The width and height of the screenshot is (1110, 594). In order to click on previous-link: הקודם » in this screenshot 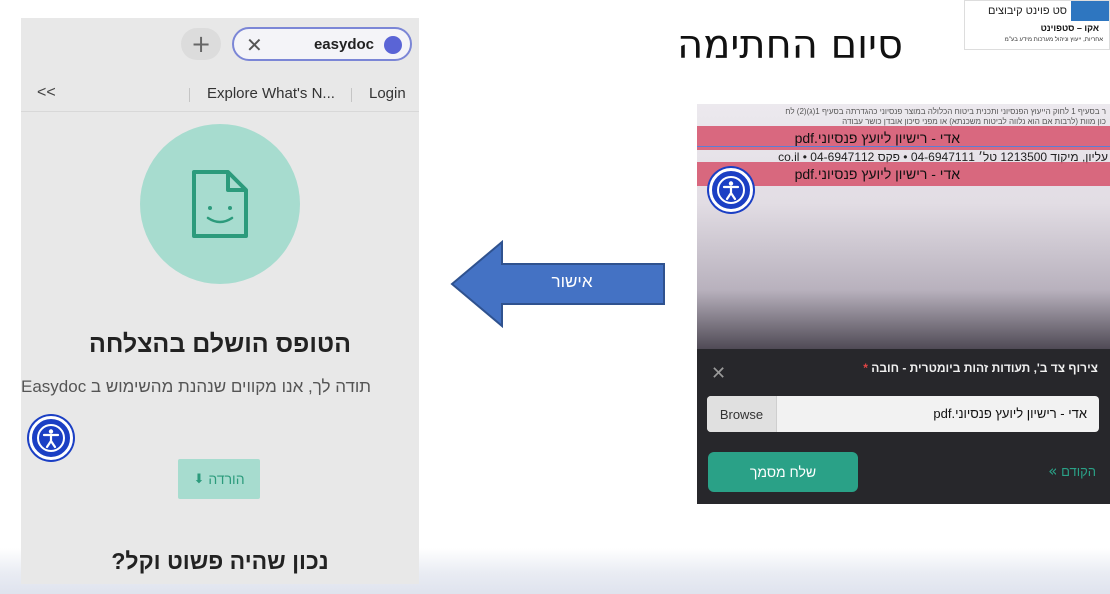, I will do `click(1065, 471)`.